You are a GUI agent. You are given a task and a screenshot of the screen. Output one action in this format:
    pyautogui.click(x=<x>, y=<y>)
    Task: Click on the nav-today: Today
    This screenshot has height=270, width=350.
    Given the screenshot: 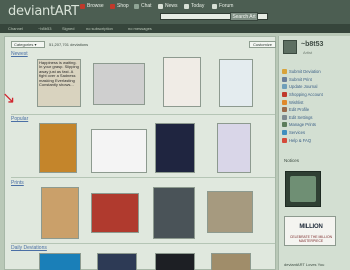 What is the action you would take?
    pyautogui.click(x=194, y=6)
    